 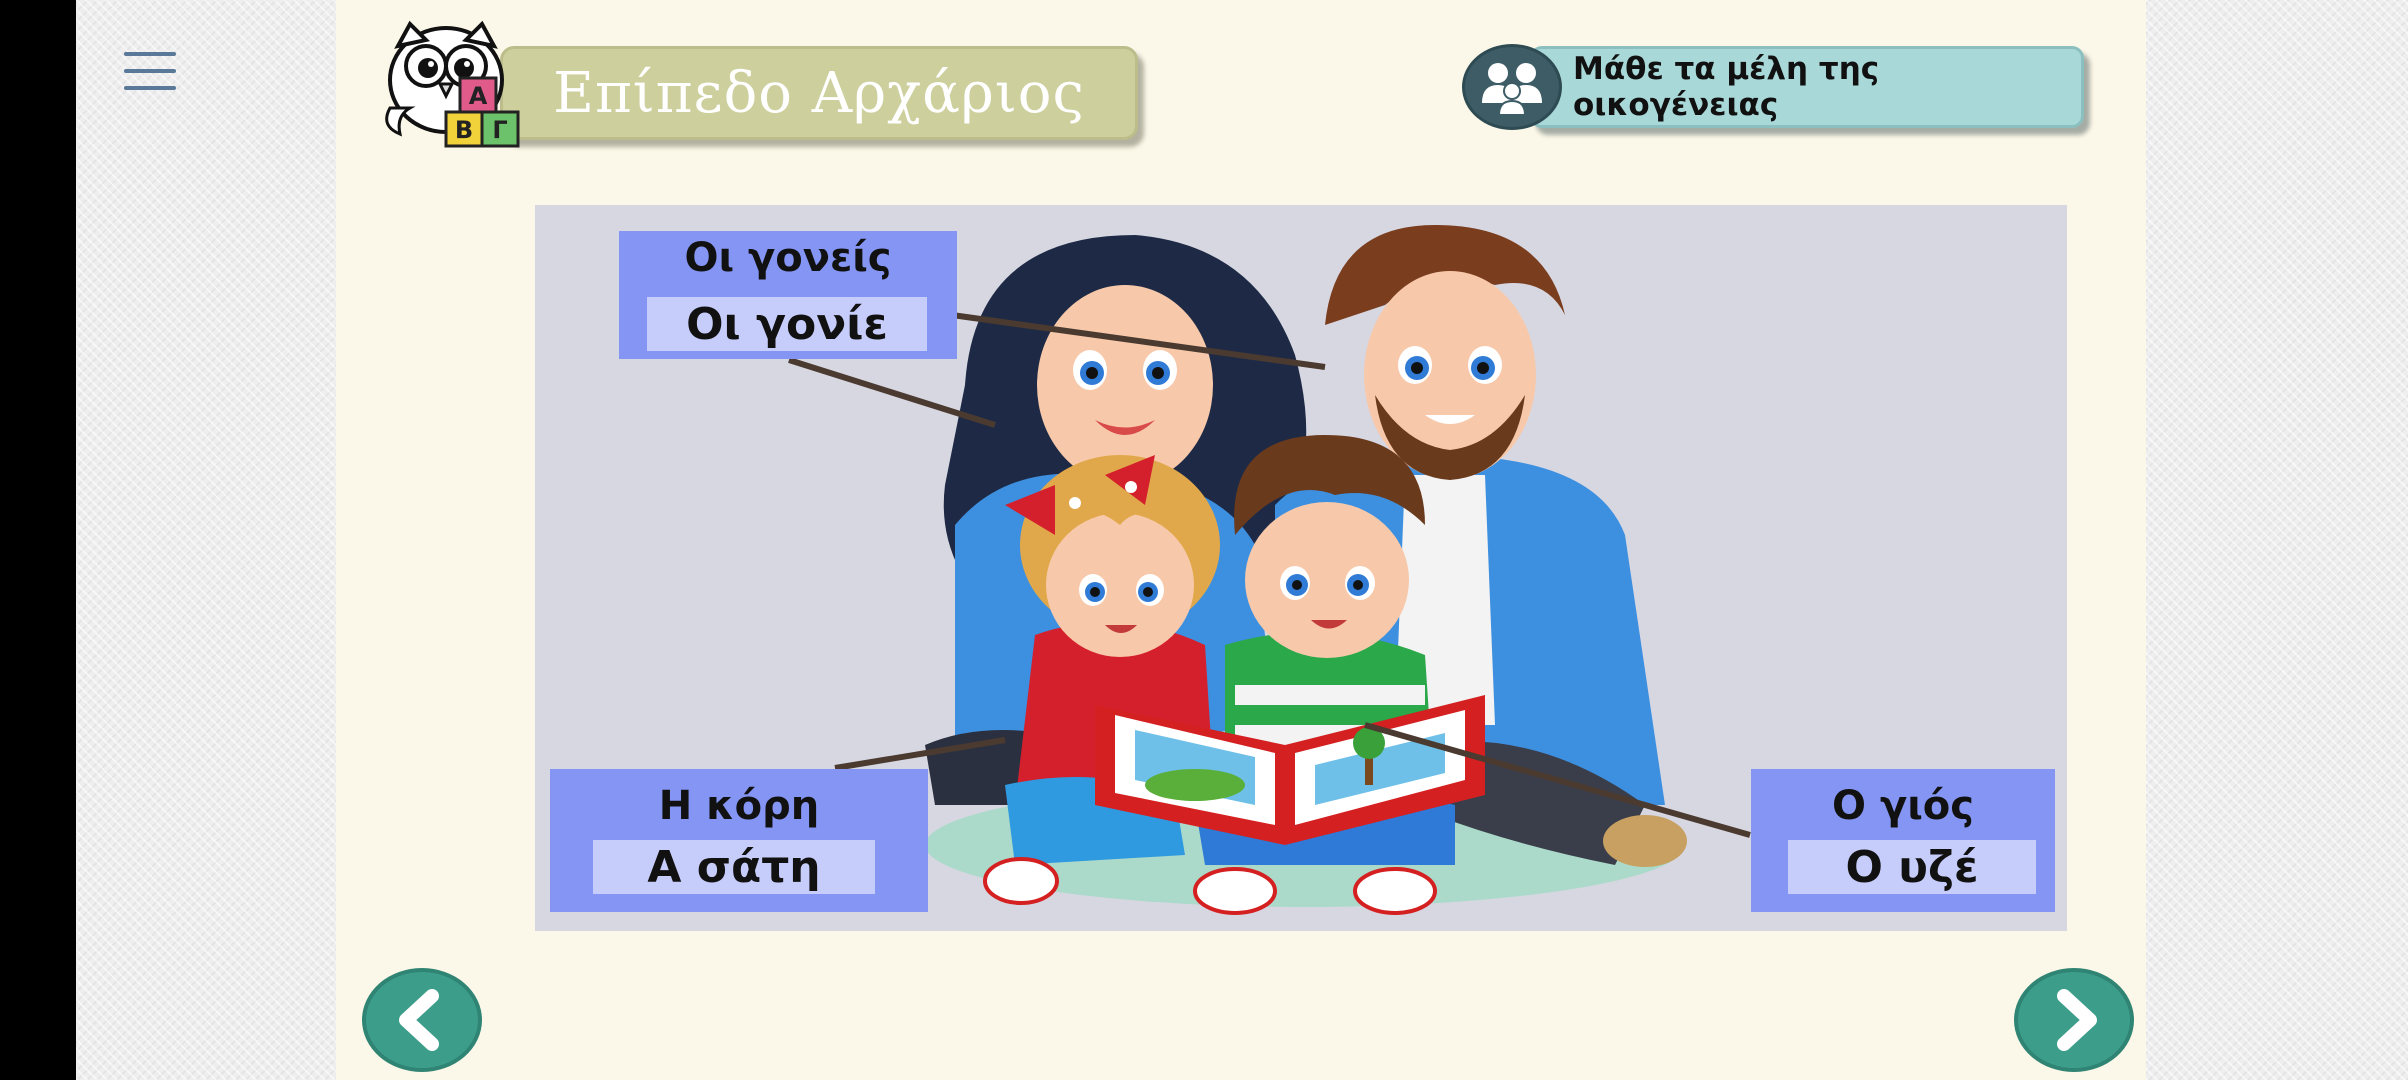 What do you see at coordinates (788, 295) in the screenshot?
I see `label-parents: Οι γονείς Οι γονίε` at bounding box center [788, 295].